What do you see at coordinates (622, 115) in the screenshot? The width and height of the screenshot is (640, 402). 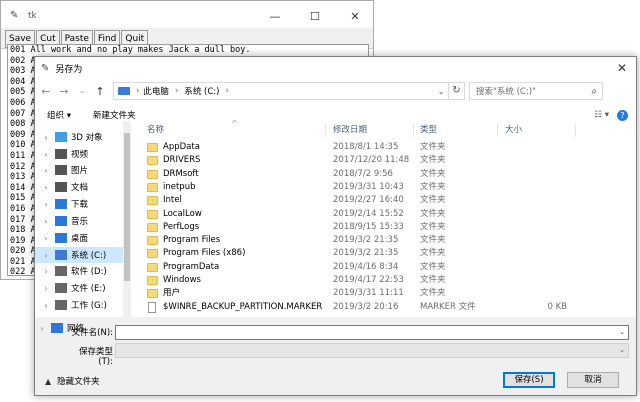 I see `help-icon: ?` at bounding box center [622, 115].